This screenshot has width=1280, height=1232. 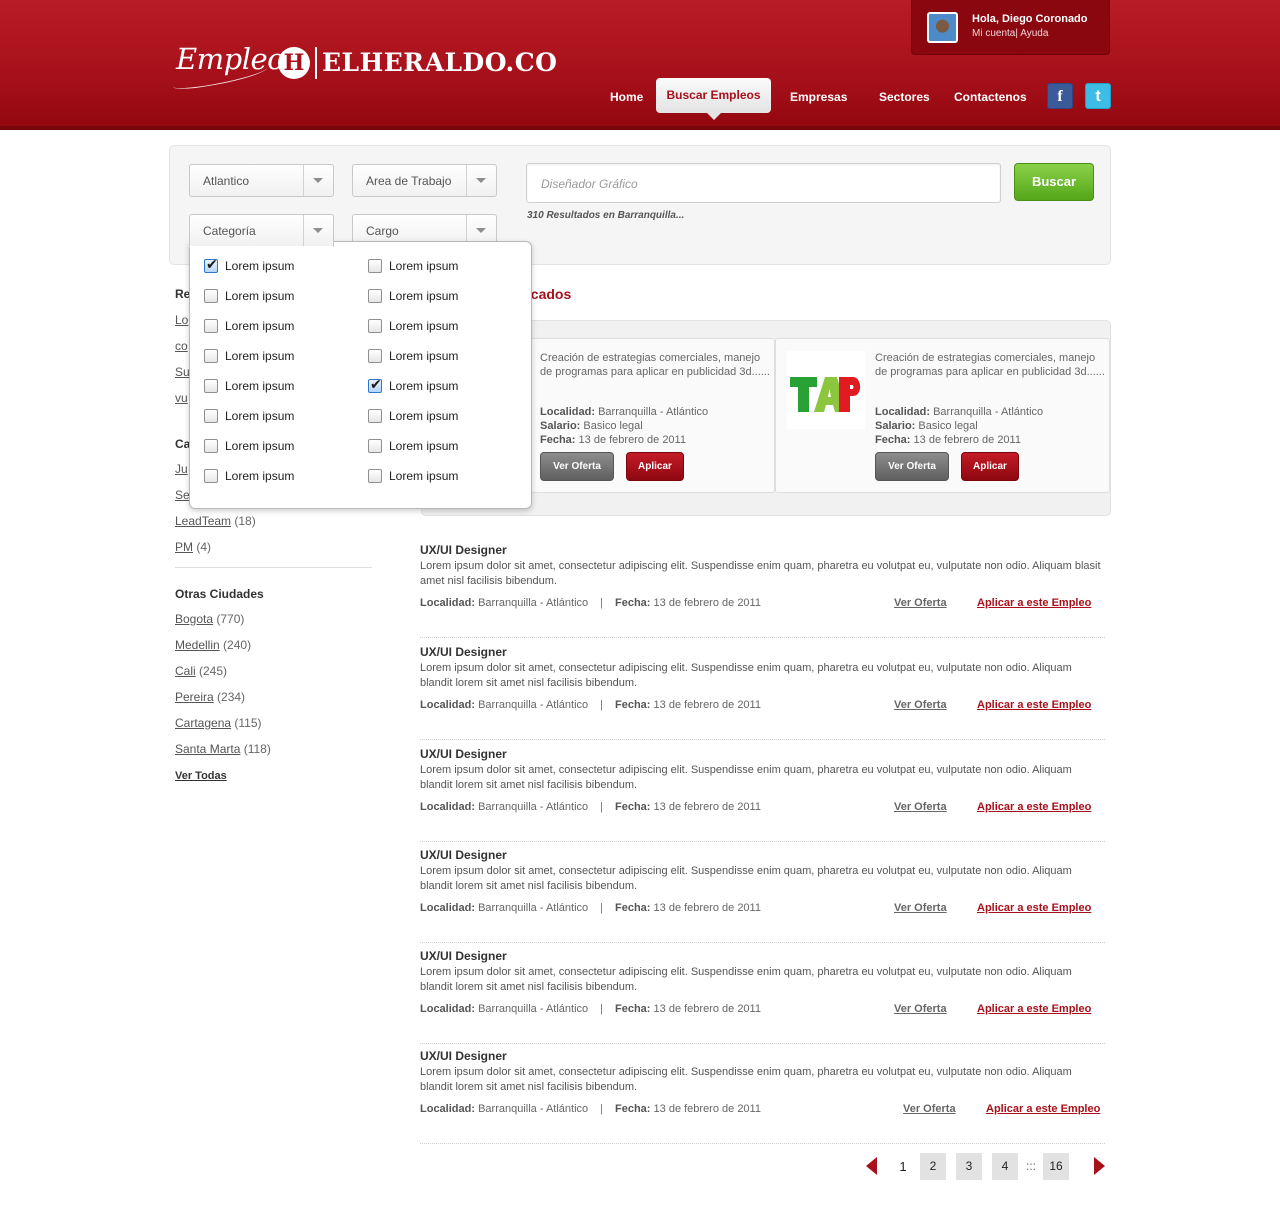 I want to click on city-link-bogota: Bogota (770), so click(x=209, y=619).